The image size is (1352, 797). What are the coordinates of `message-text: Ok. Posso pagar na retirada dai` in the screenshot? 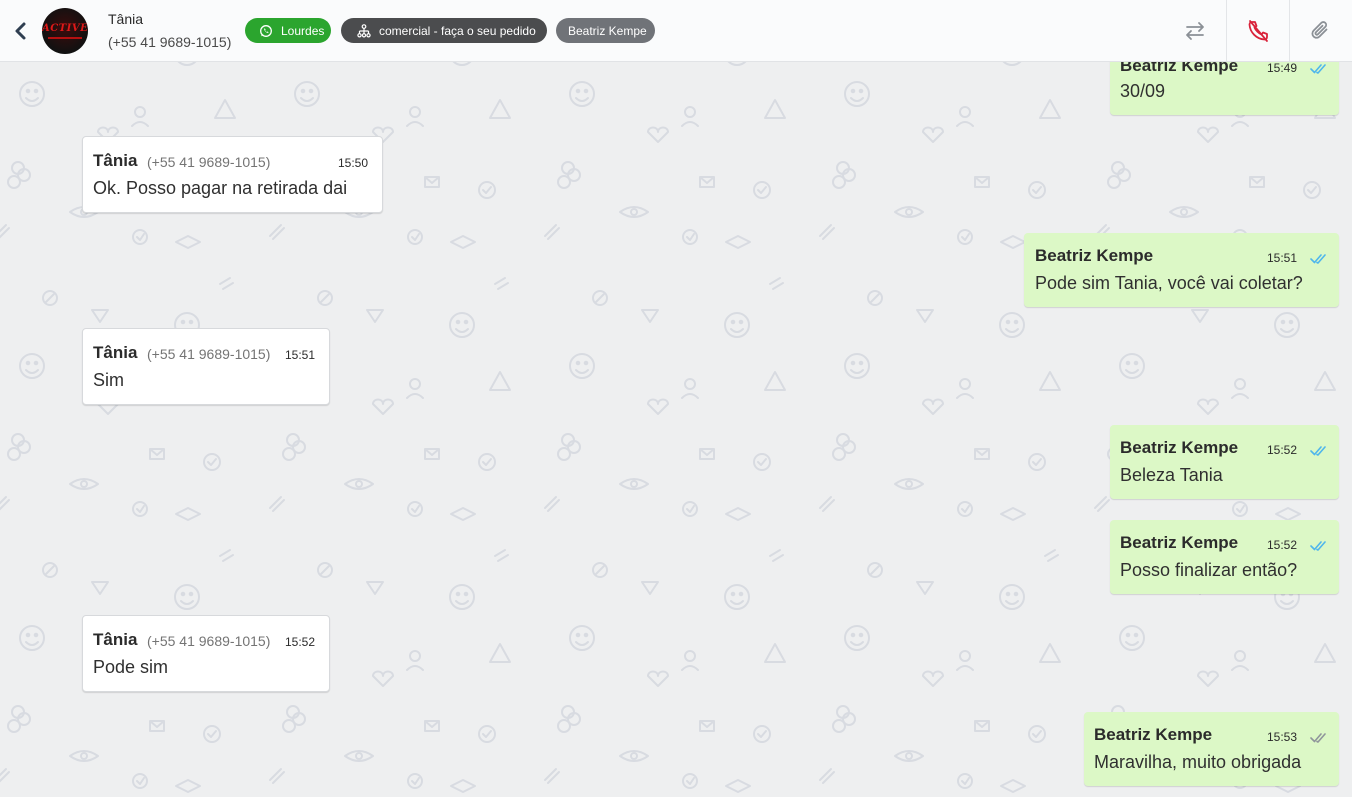 It's located at (220, 188).